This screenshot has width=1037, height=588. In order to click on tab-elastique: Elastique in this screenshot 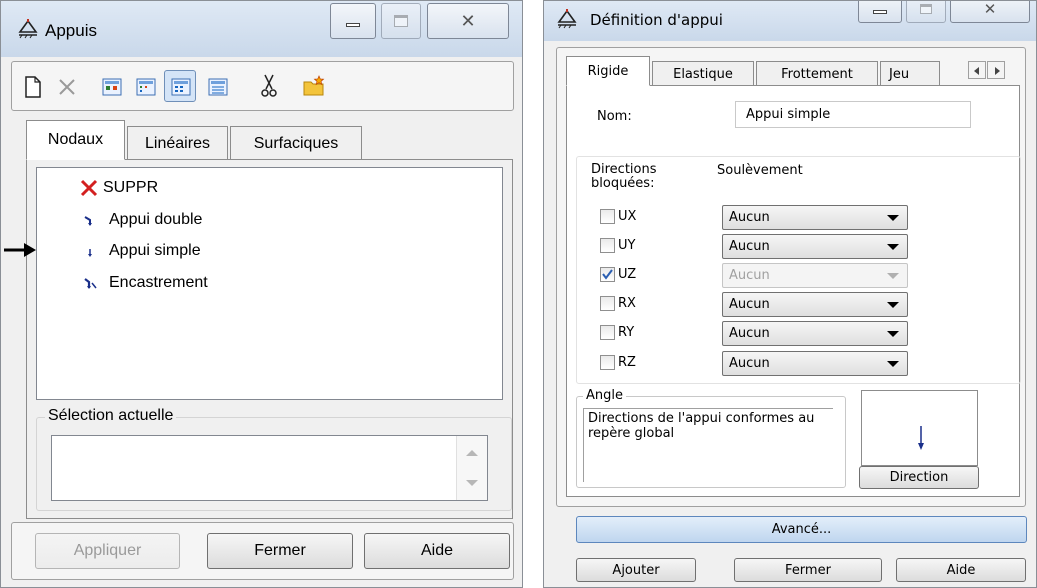, I will do `click(703, 73)`.